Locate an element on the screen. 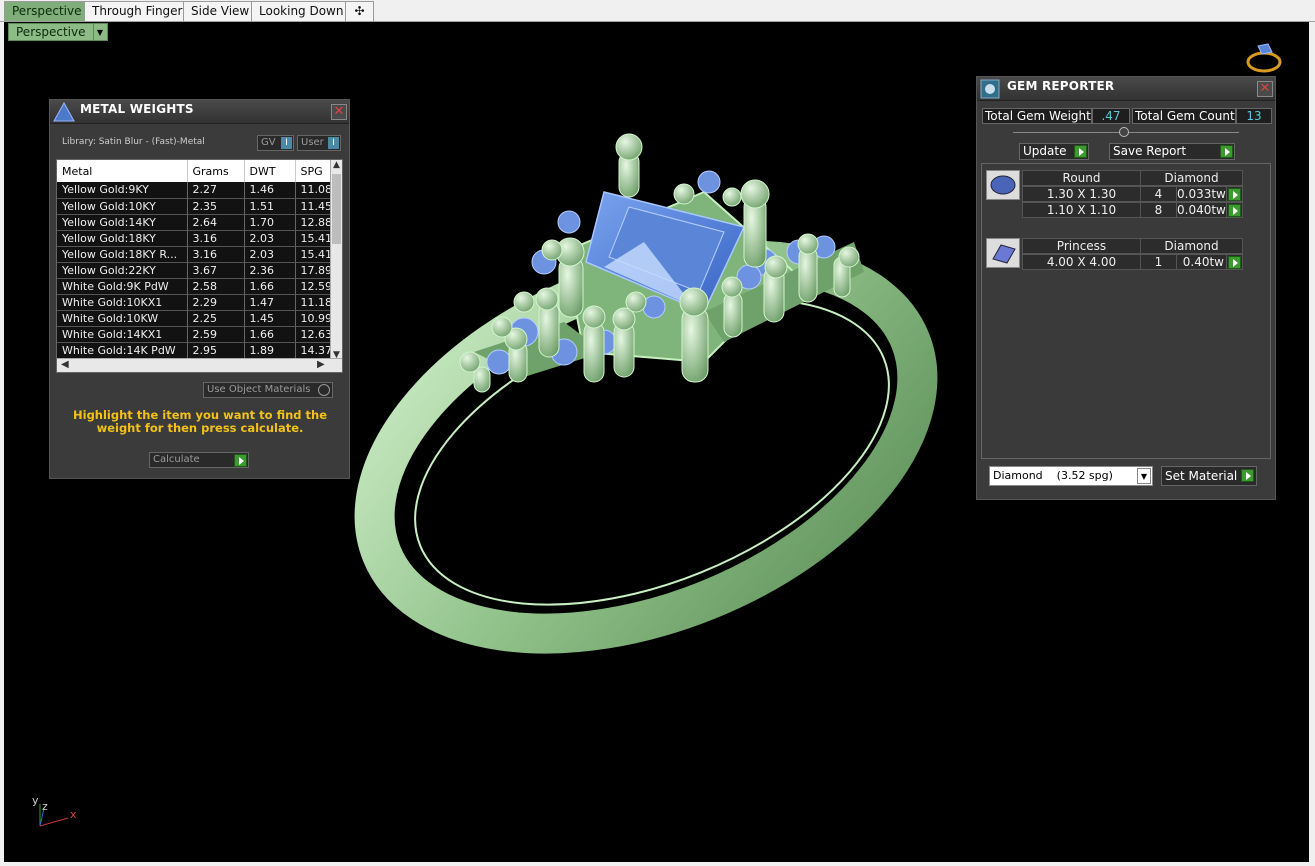  radio-icon is located at coordinates (324, 390).